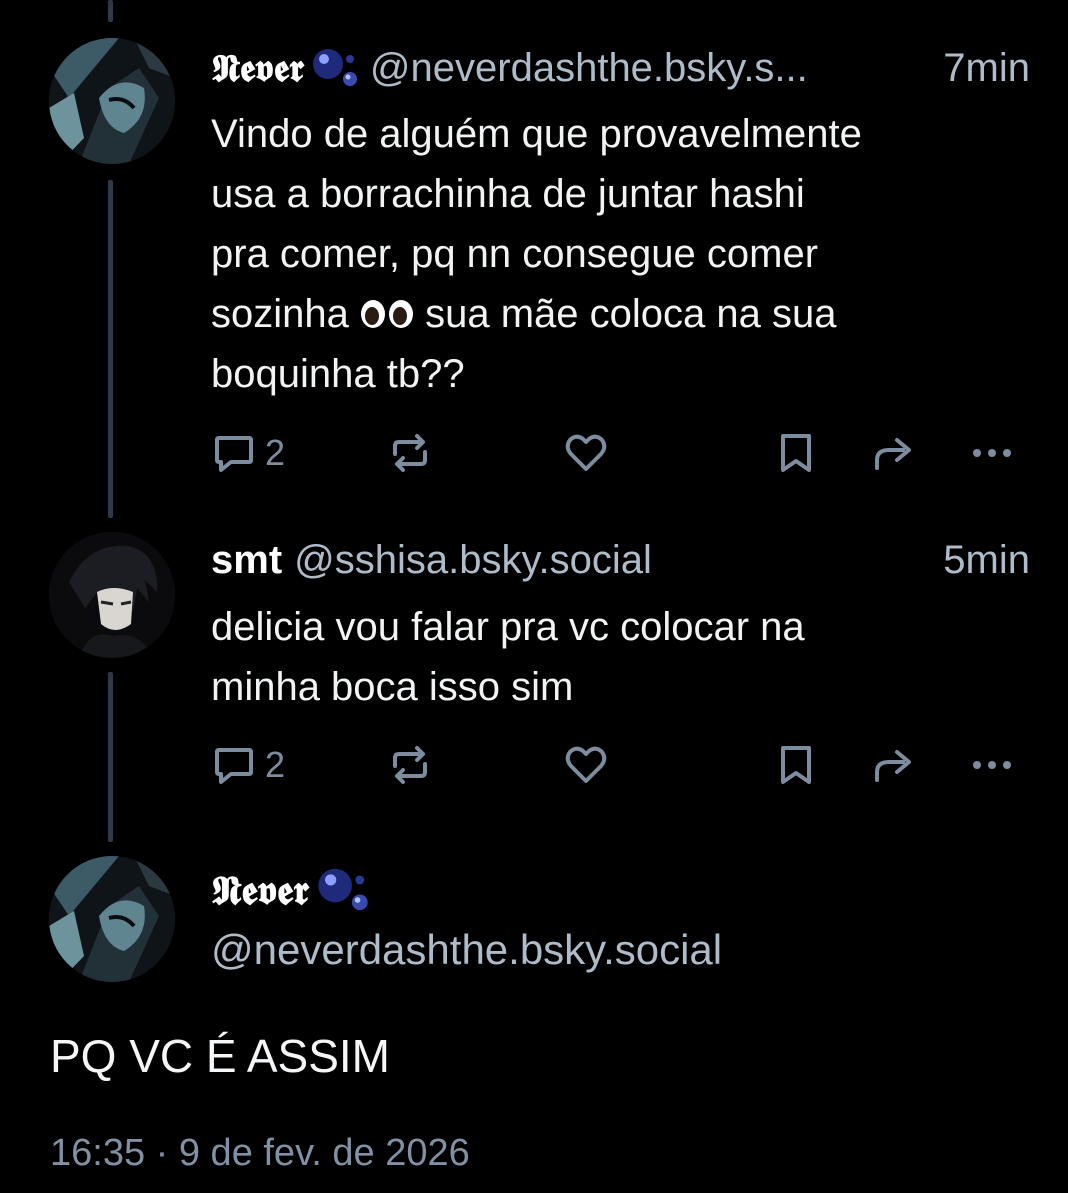 This screenshot has width=1068, height=1193. What do you see at coordinates (981, 68) in the screenshot?
I see `post-time: 7min` at bounding box center [981, 68].